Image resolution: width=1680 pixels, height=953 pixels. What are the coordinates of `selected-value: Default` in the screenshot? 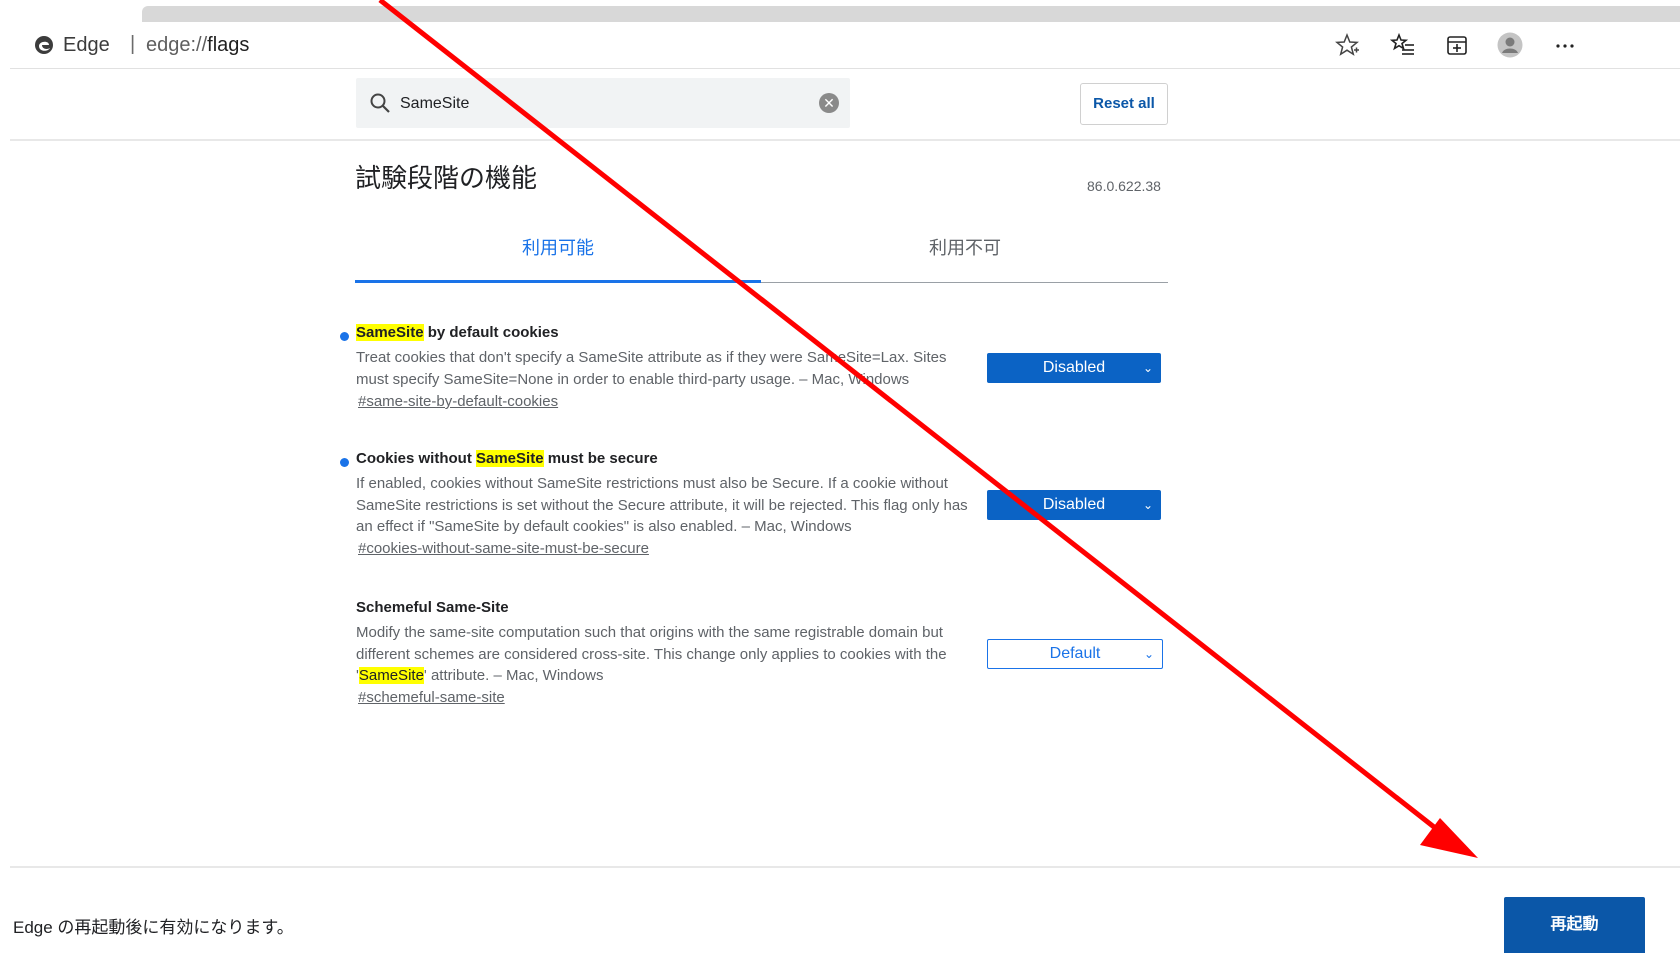 It's located at (1075, 653).